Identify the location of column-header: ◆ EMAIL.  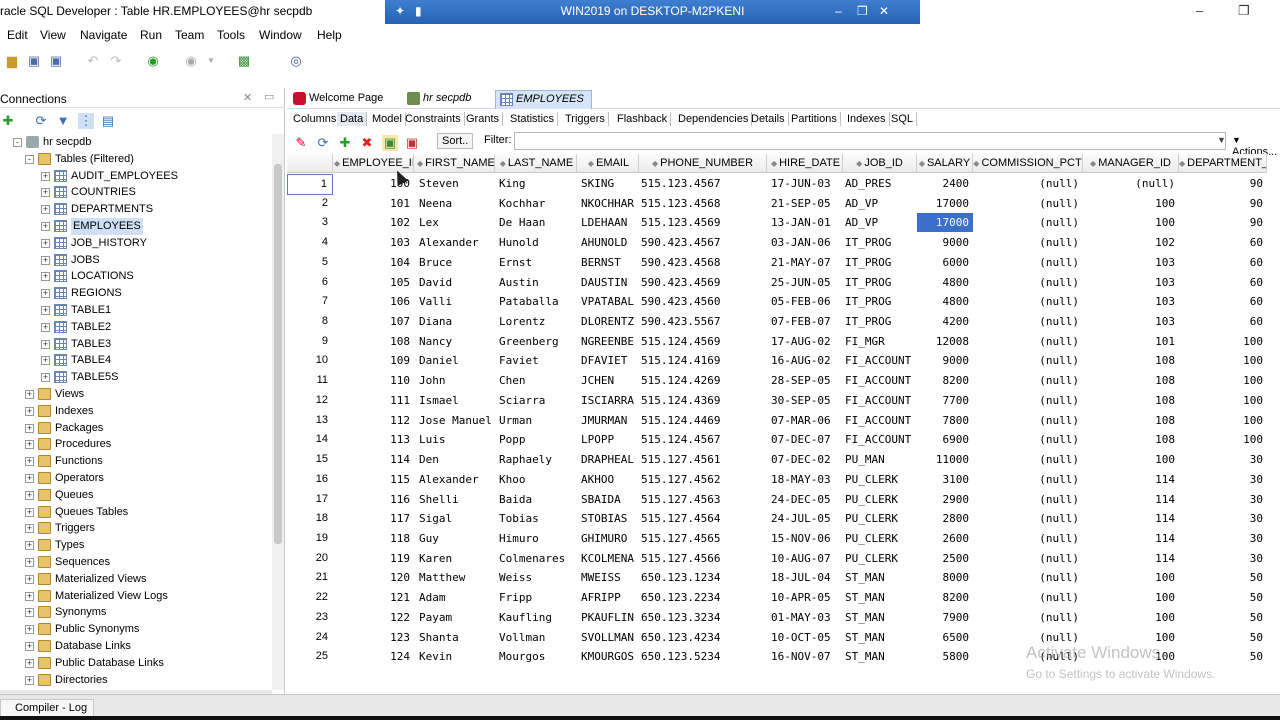
(609, 163).